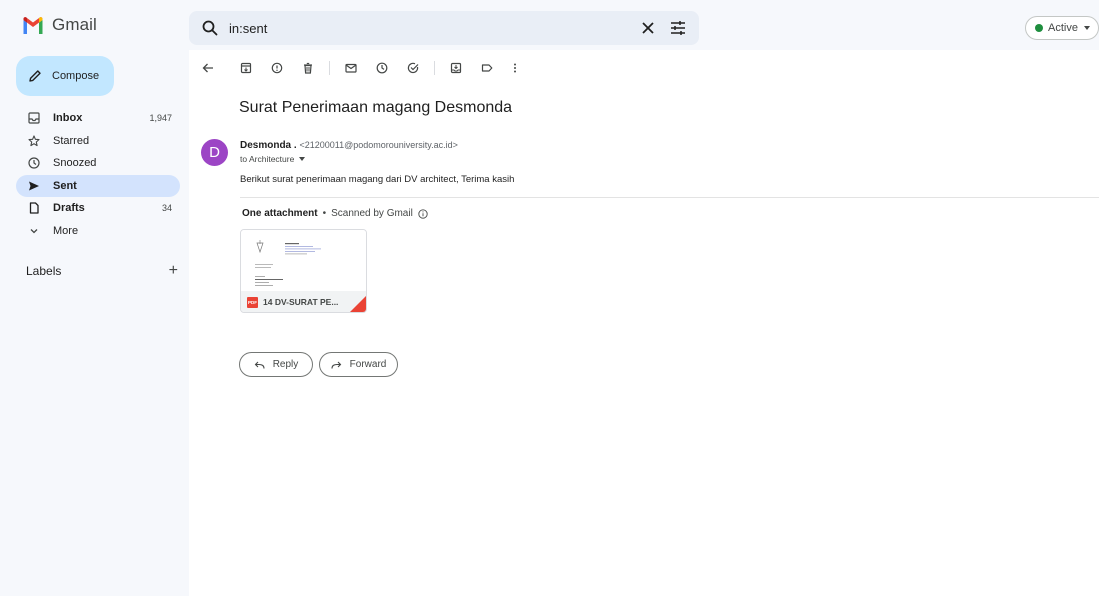 The width and height of the screenshot is (1099, 596). What do you see at coordinates (648, 28) in the screenshot?
I see `clear-search-icon` at bounding box center [648, 28].